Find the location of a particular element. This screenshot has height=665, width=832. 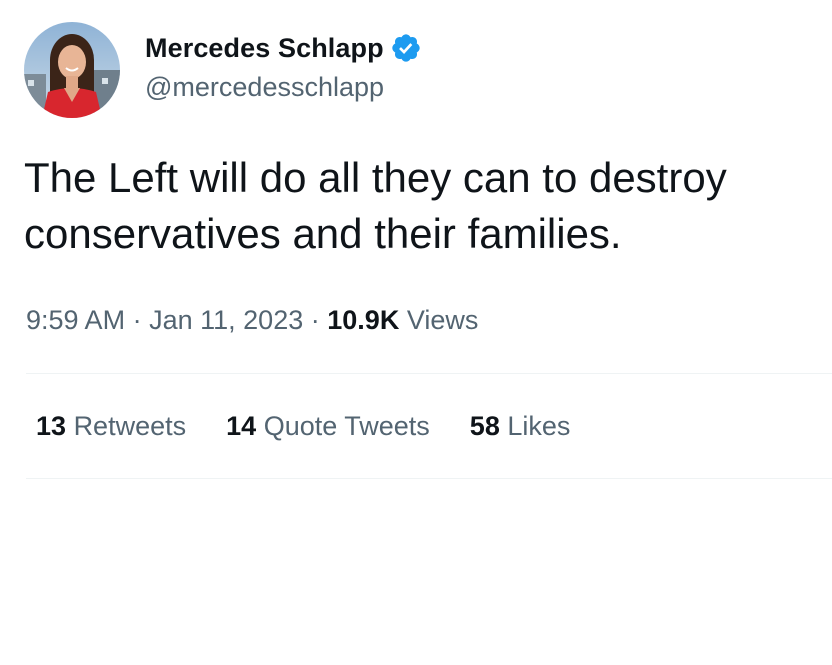

name-row: Mercedes Schlapp is located at coordinates (283, 48).